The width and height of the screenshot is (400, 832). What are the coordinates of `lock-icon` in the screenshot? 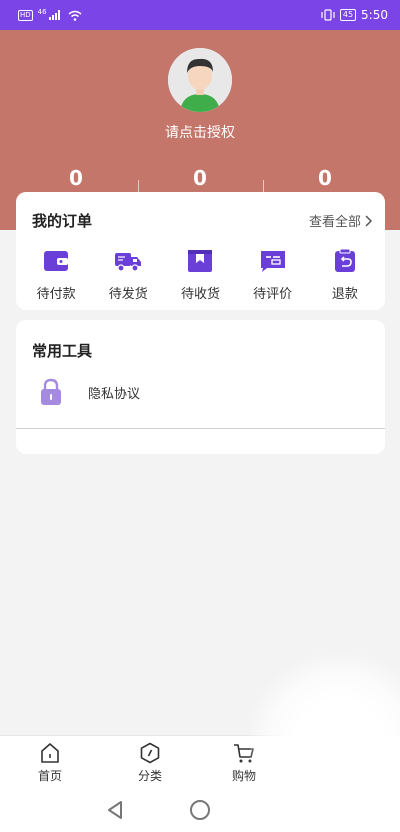 It's located at (51, 391).